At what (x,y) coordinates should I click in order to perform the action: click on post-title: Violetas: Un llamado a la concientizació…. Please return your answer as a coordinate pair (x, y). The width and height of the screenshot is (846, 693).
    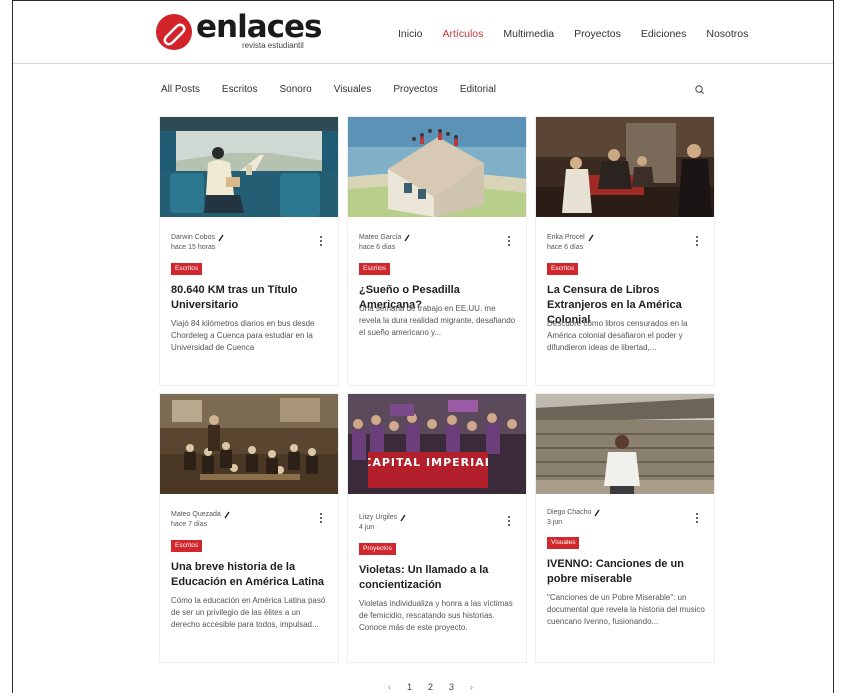
    Looking at the image, I should click on (438, 578).